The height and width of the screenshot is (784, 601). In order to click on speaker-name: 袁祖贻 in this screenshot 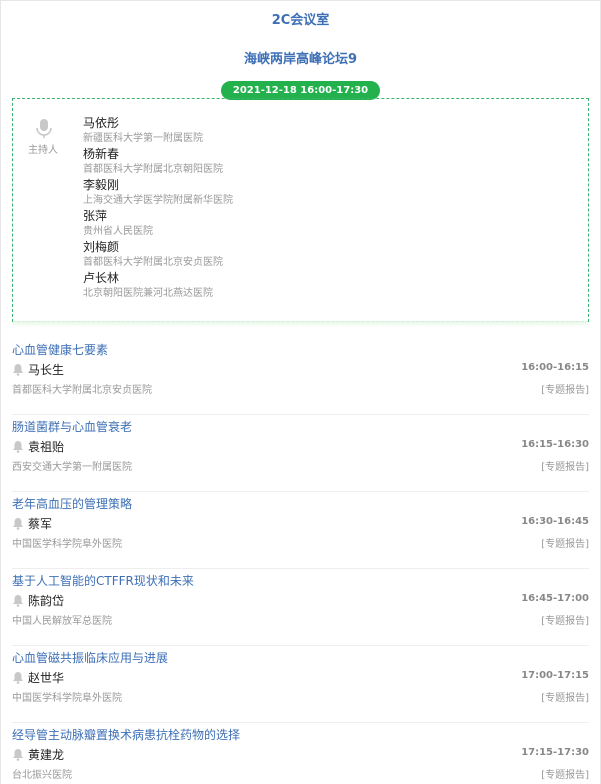, I will do `click(46, 447)`.